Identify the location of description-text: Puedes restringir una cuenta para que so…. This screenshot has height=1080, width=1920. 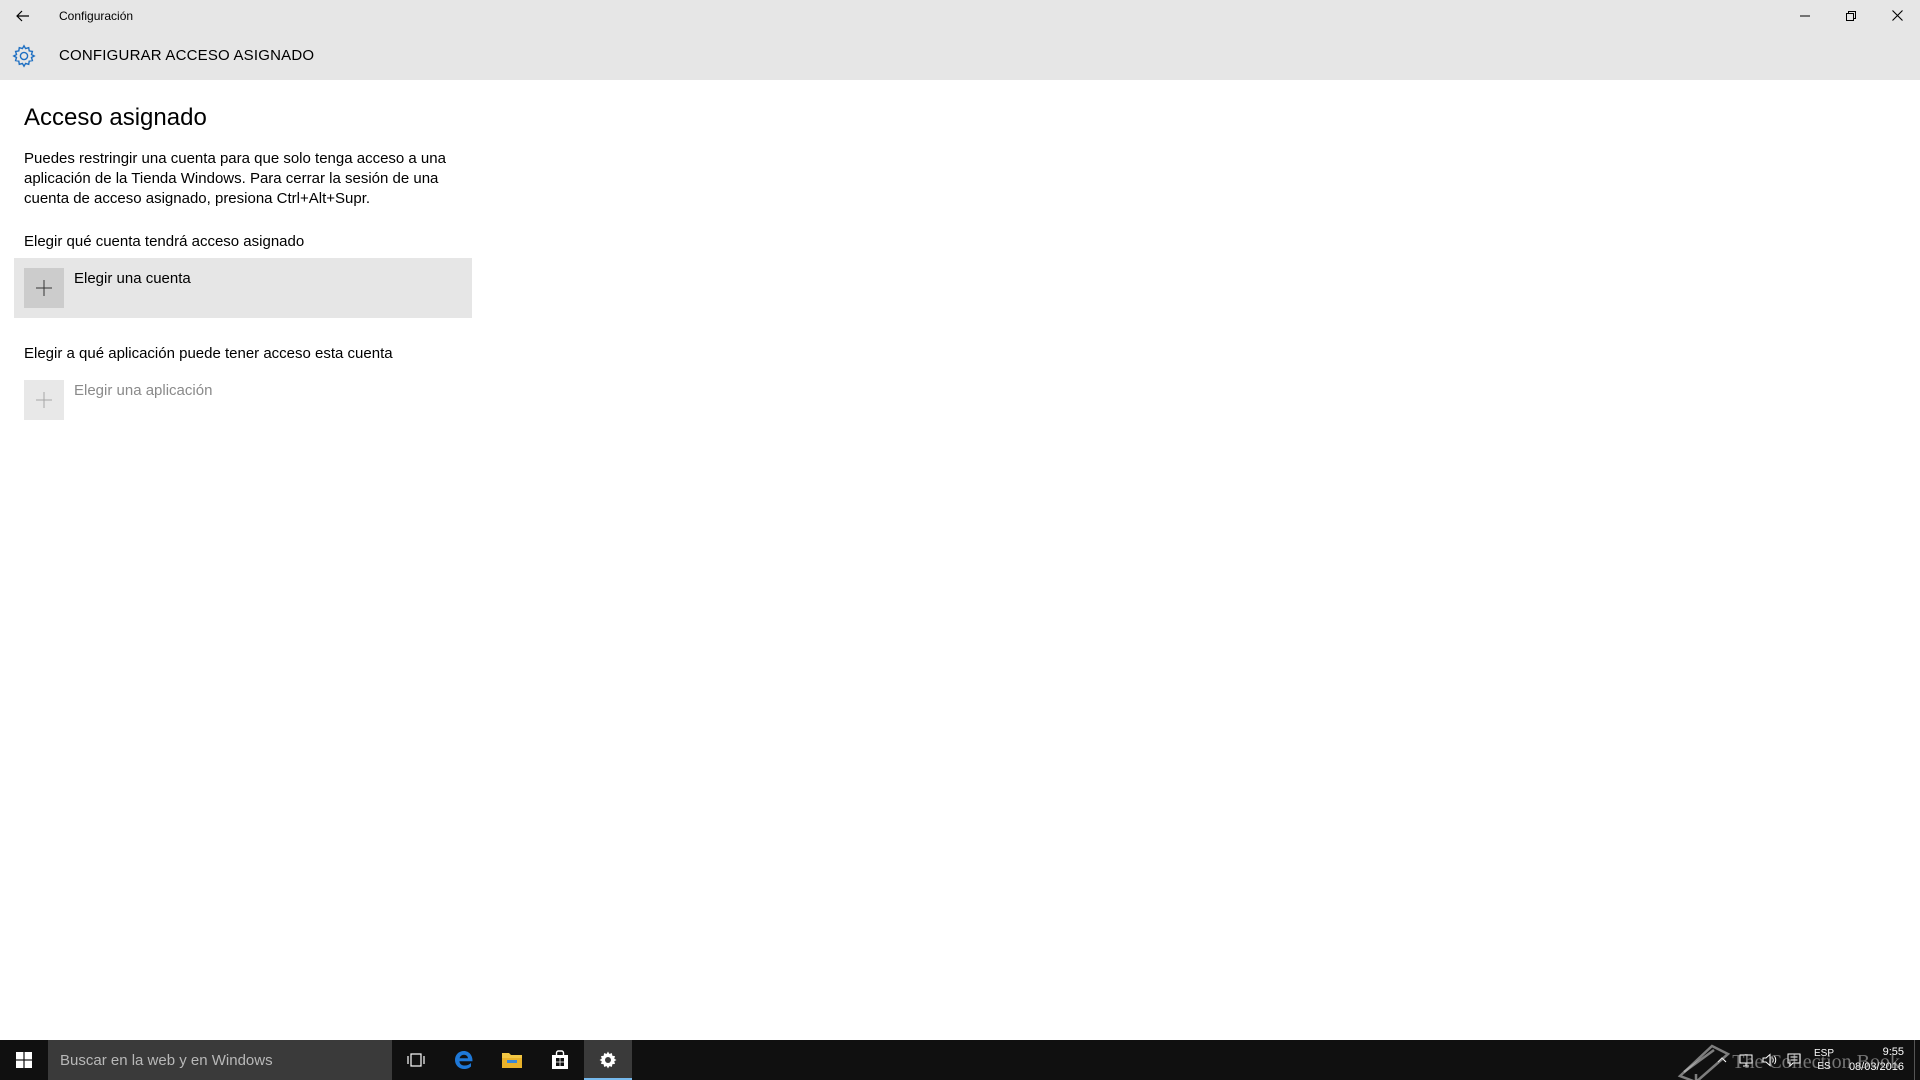
(235, 178).